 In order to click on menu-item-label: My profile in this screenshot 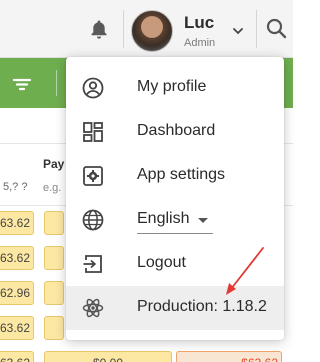, I will do `click(172, 86)`.